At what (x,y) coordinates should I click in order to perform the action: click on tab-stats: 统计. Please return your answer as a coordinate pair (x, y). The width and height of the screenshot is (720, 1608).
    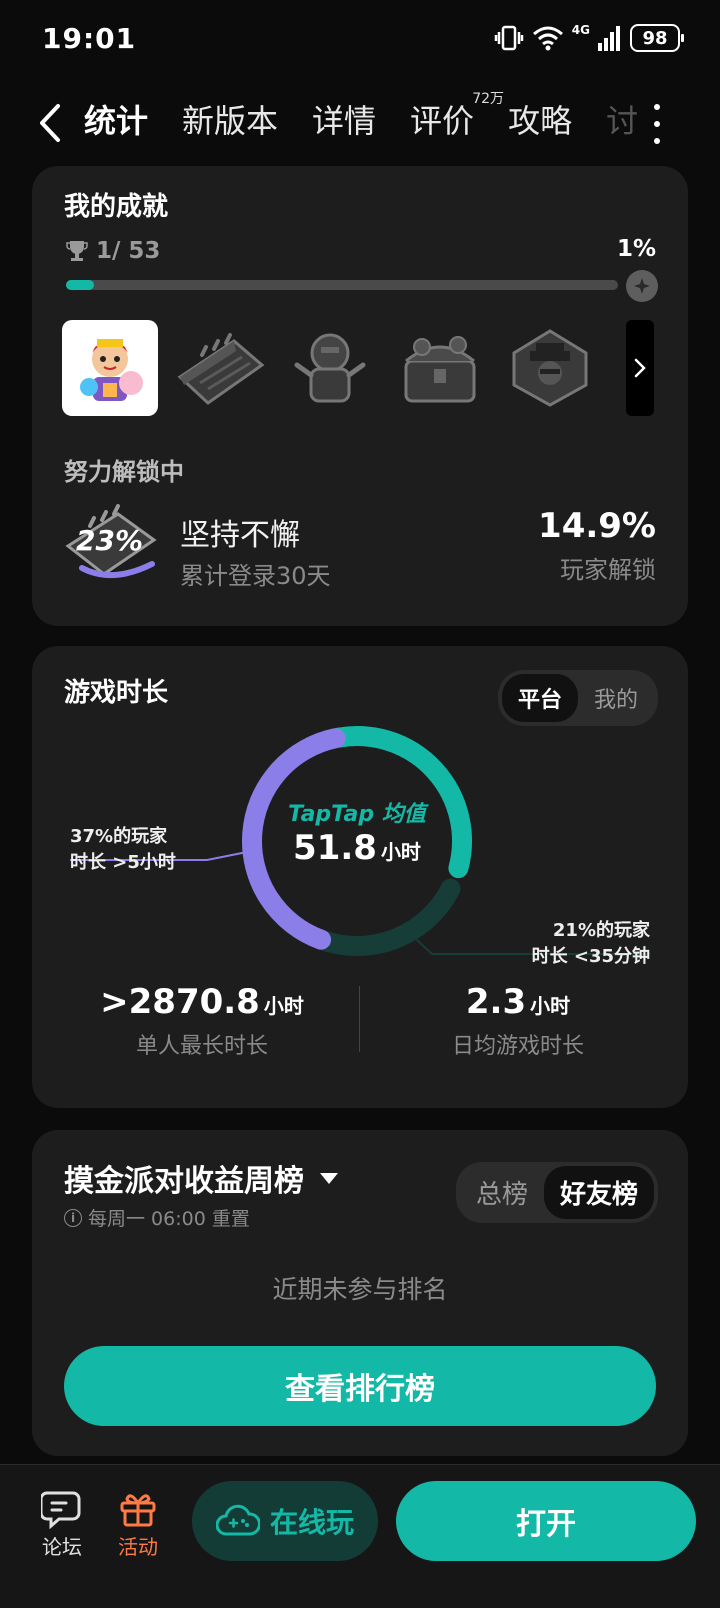
    Looking at the image, I should click on (116, 119).